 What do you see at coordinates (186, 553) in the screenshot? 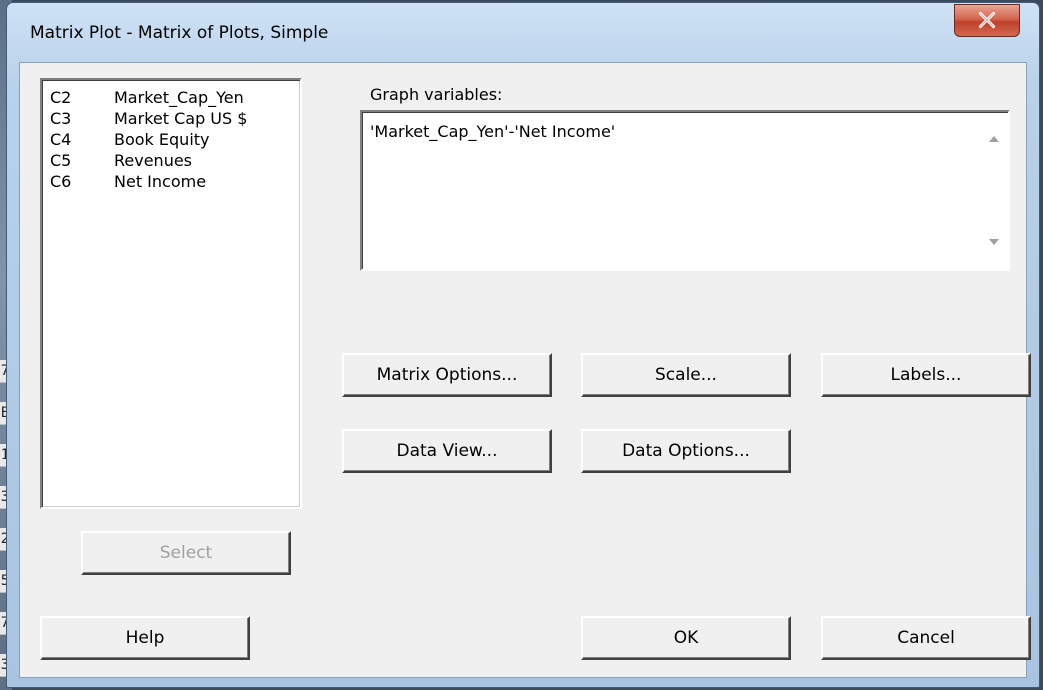
I see `select-button: Select` at bounding box center [186, 553].